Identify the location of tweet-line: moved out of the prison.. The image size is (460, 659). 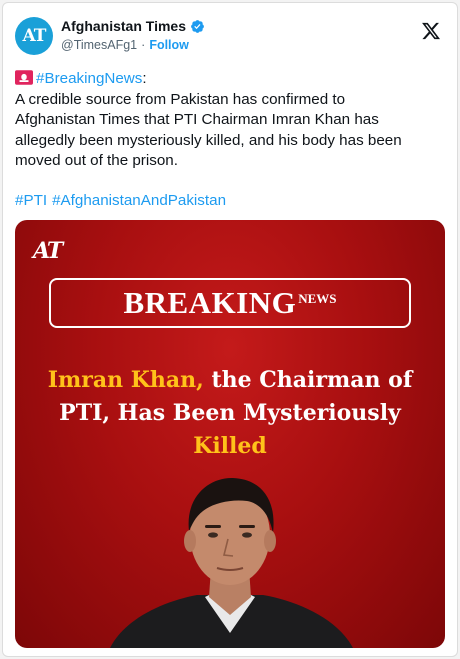
(96, 160).